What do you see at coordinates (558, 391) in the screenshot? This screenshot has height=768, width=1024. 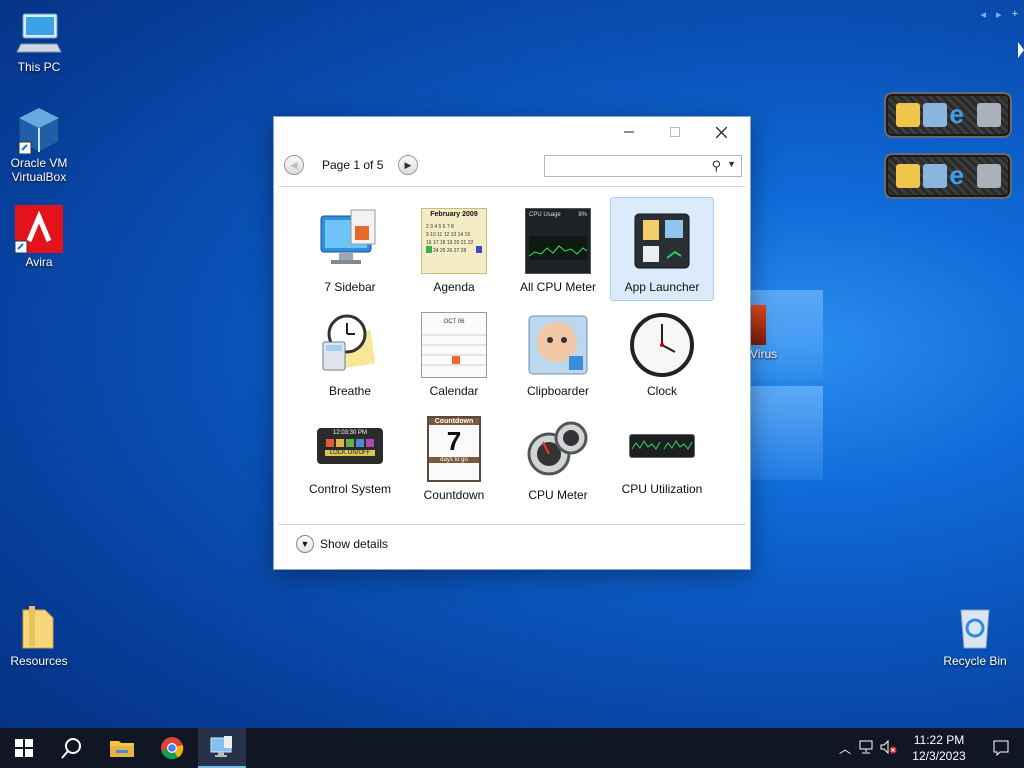 I see `gadget-label: Clipboarder` at bounding box center [558, 391].